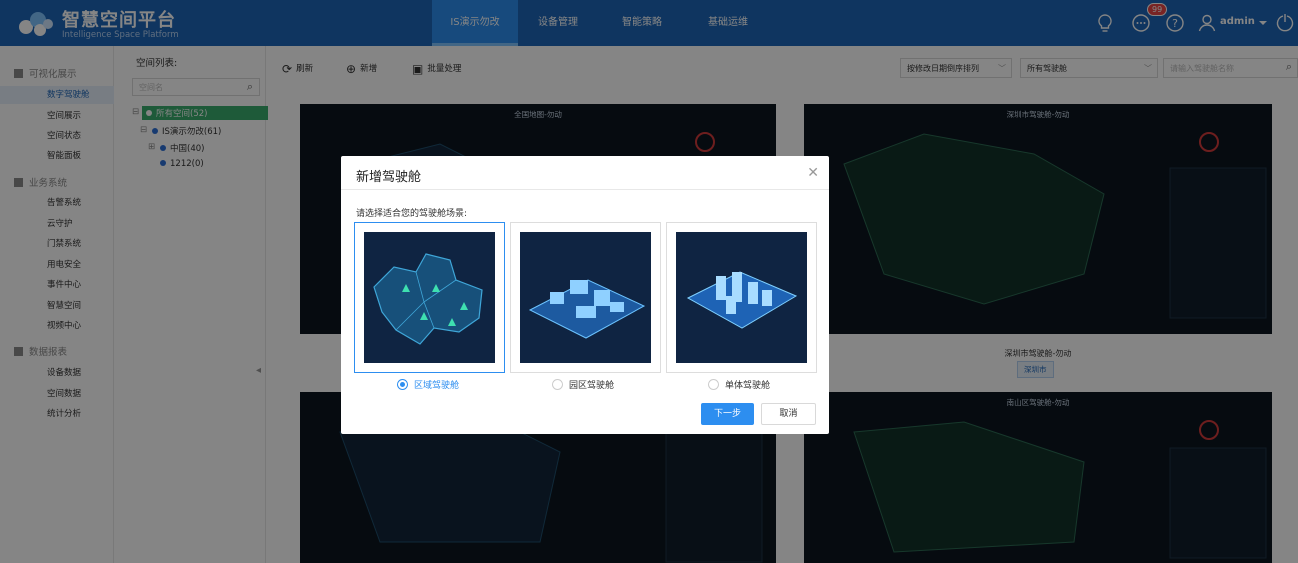 The image size is (1298, 563). Describe the element at coordinates (428, 384) in the screenshot. I see `radio-region: 区域驾驶舱` at that location.